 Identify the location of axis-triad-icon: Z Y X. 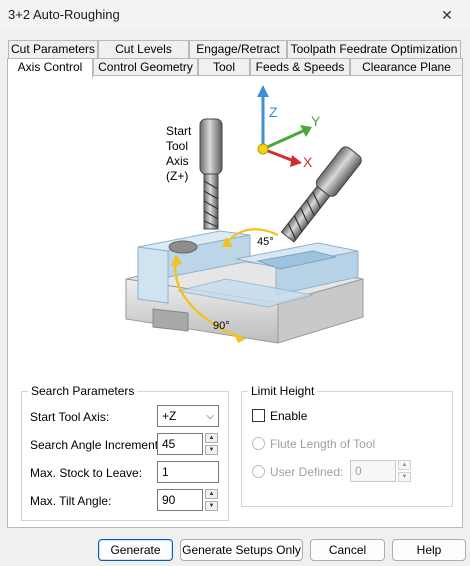
(289, 127).